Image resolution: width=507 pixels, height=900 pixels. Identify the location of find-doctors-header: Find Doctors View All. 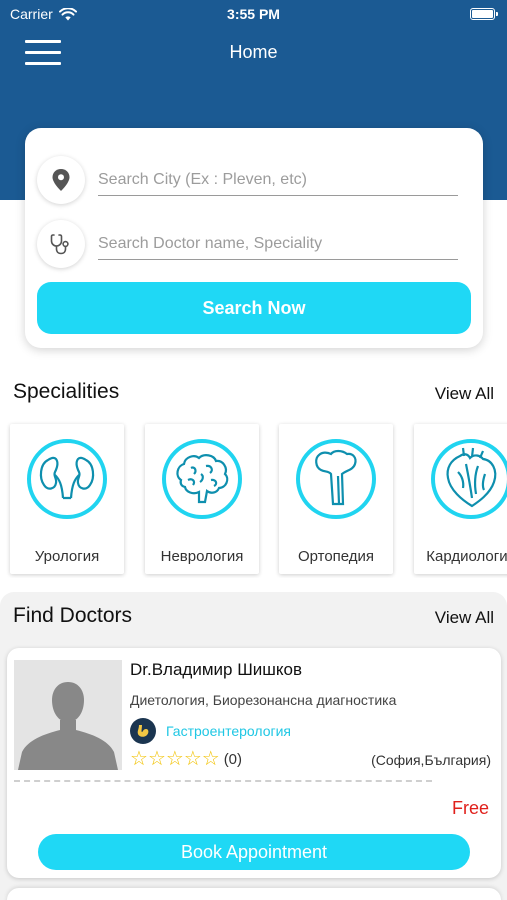
(253, 617).